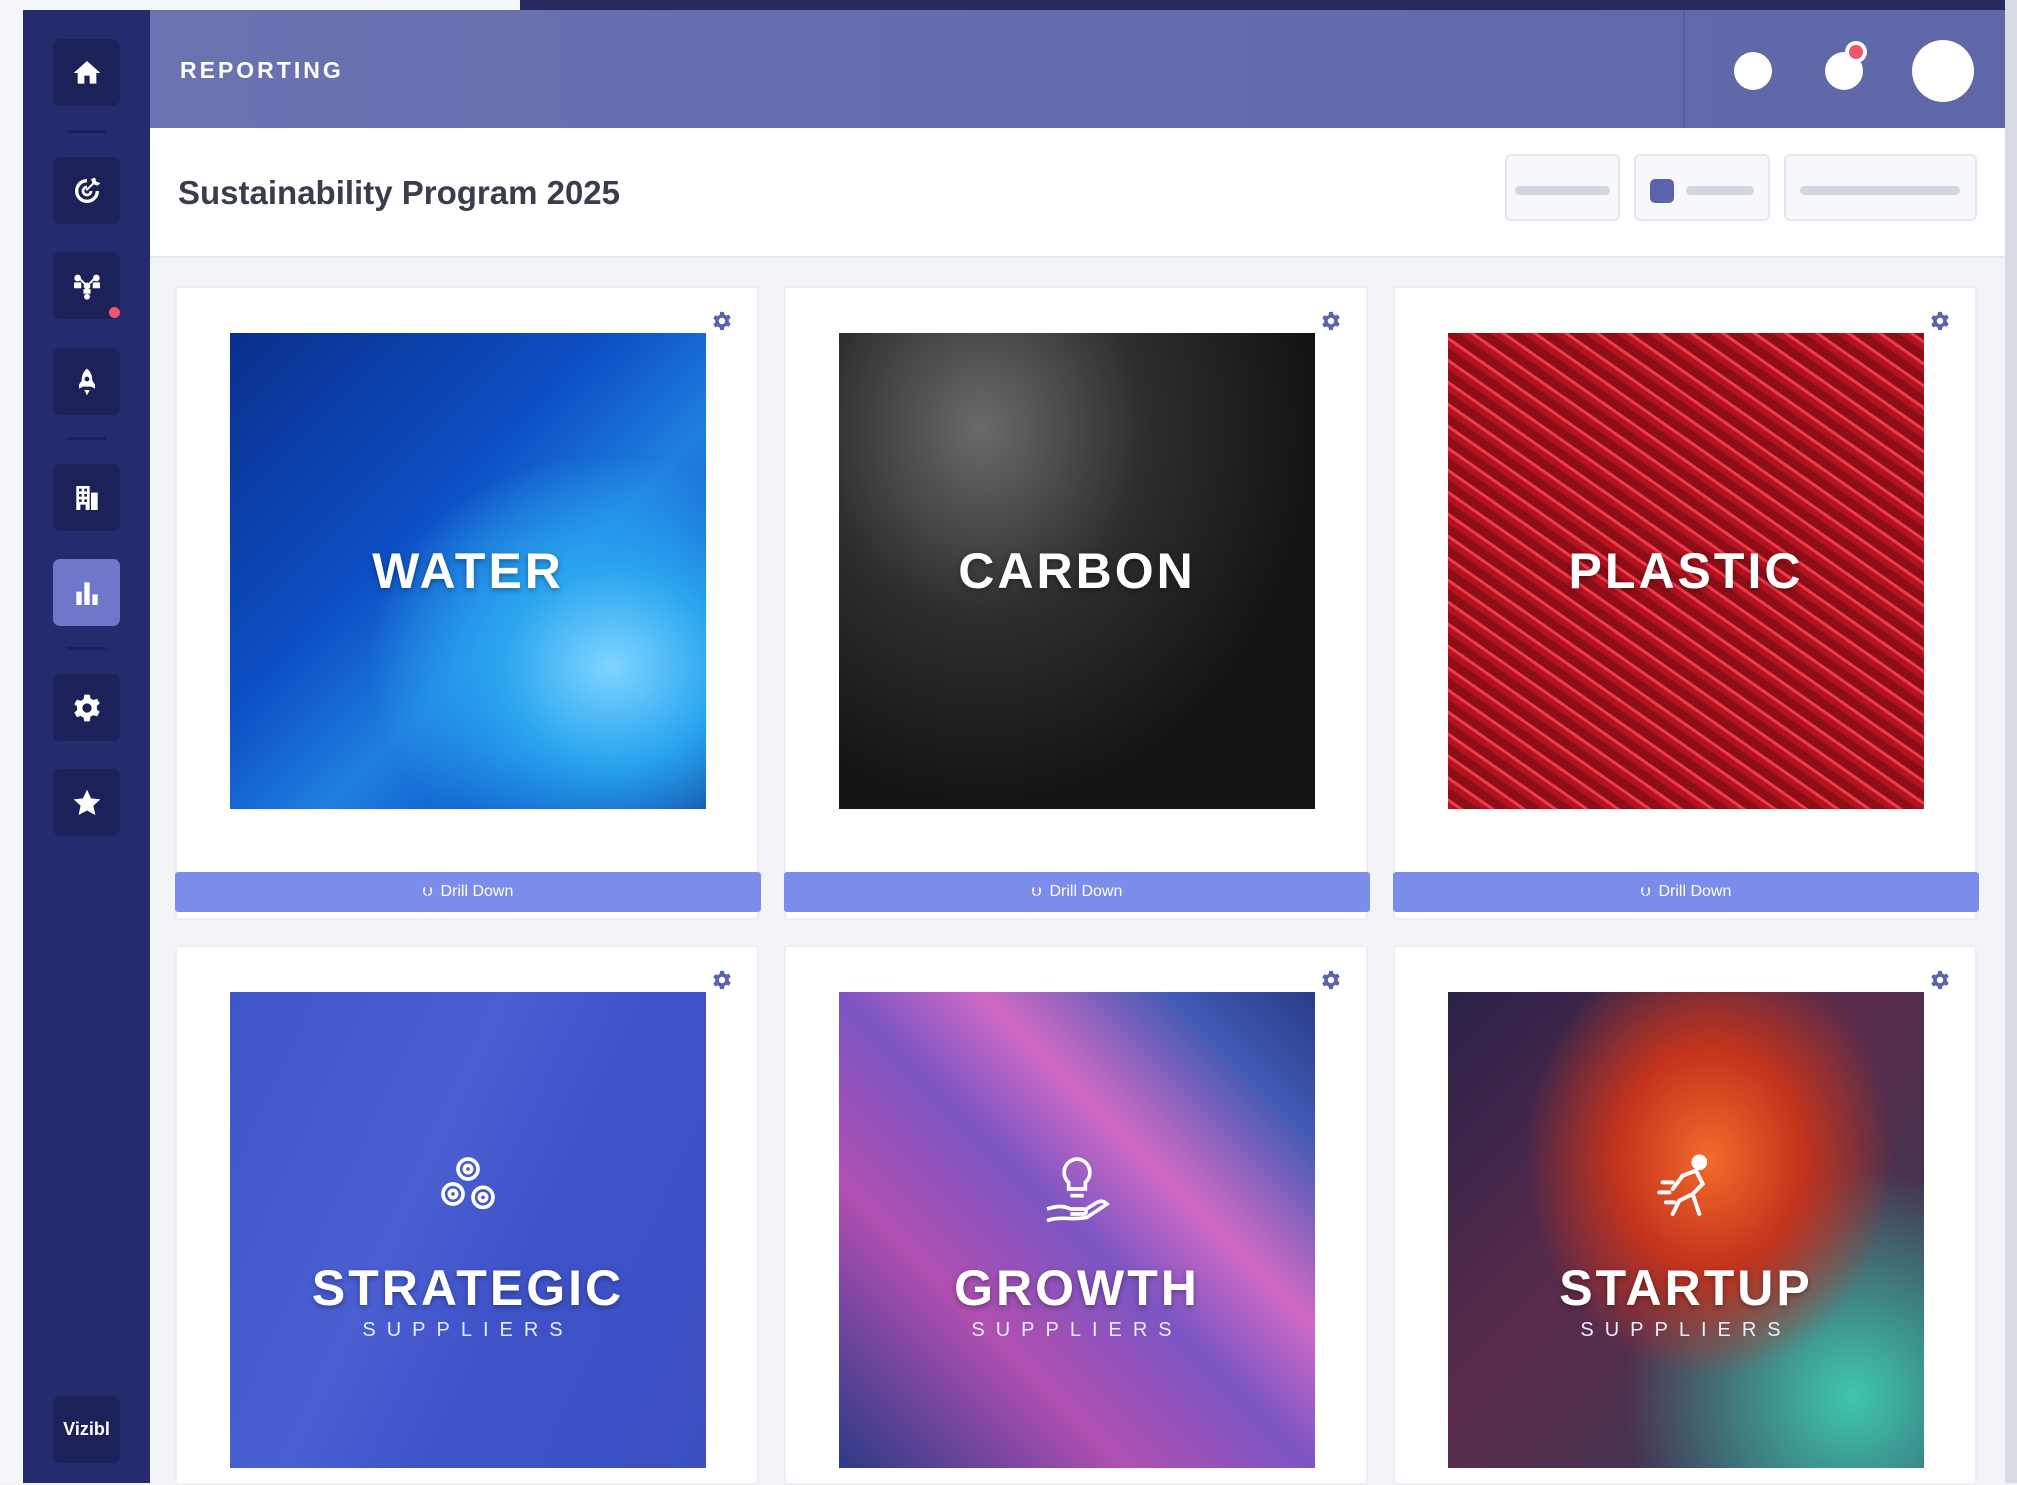 The width and height of the screenshot is (2017, 1485). I want to click on card-image: STARTUP SUPPLIERS, so click(1686, 1230).